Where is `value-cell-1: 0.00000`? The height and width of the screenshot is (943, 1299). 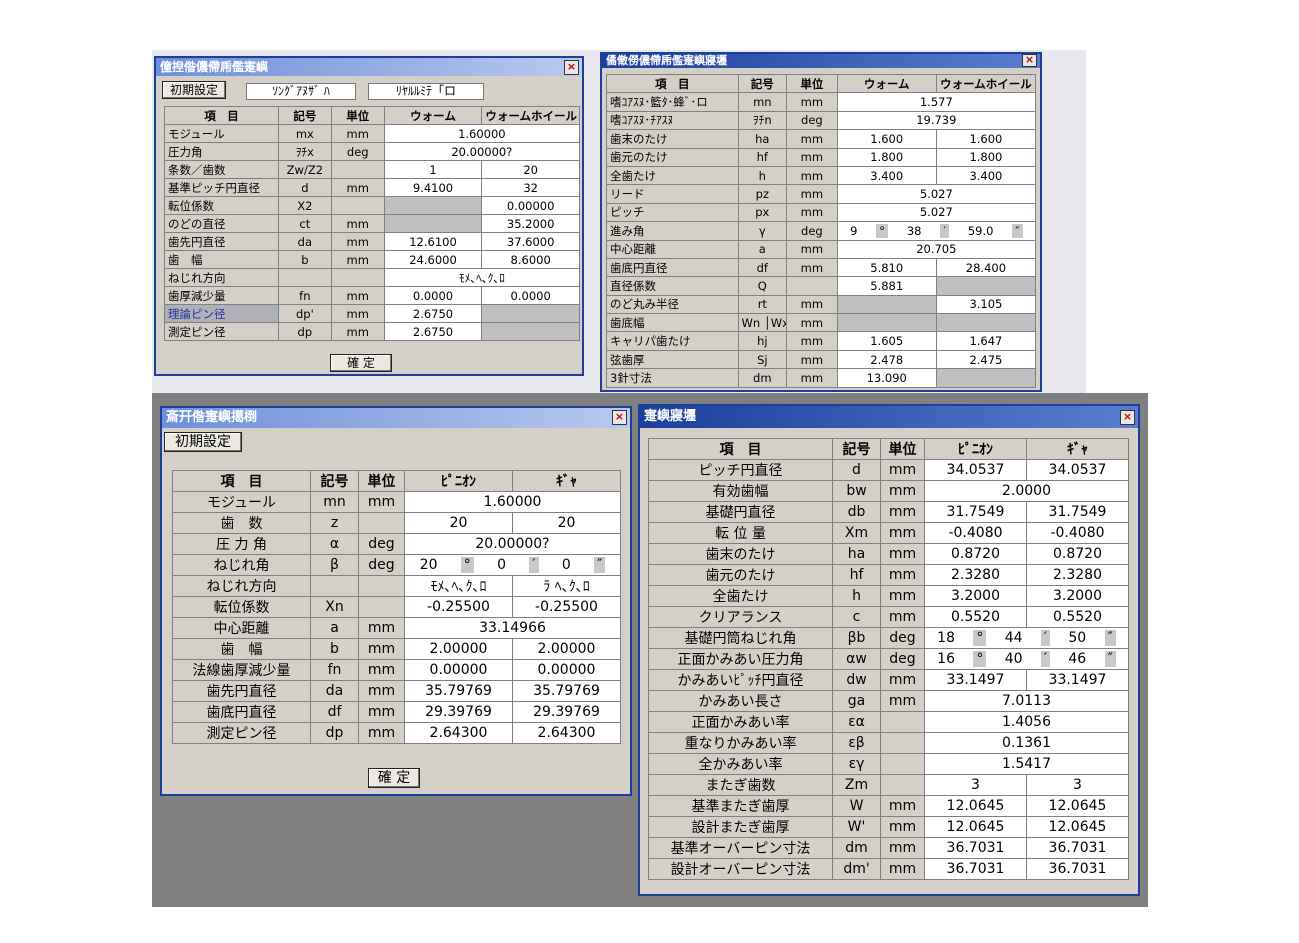
value-cell-1: 0.00000 is located at coordinates (458, 670).